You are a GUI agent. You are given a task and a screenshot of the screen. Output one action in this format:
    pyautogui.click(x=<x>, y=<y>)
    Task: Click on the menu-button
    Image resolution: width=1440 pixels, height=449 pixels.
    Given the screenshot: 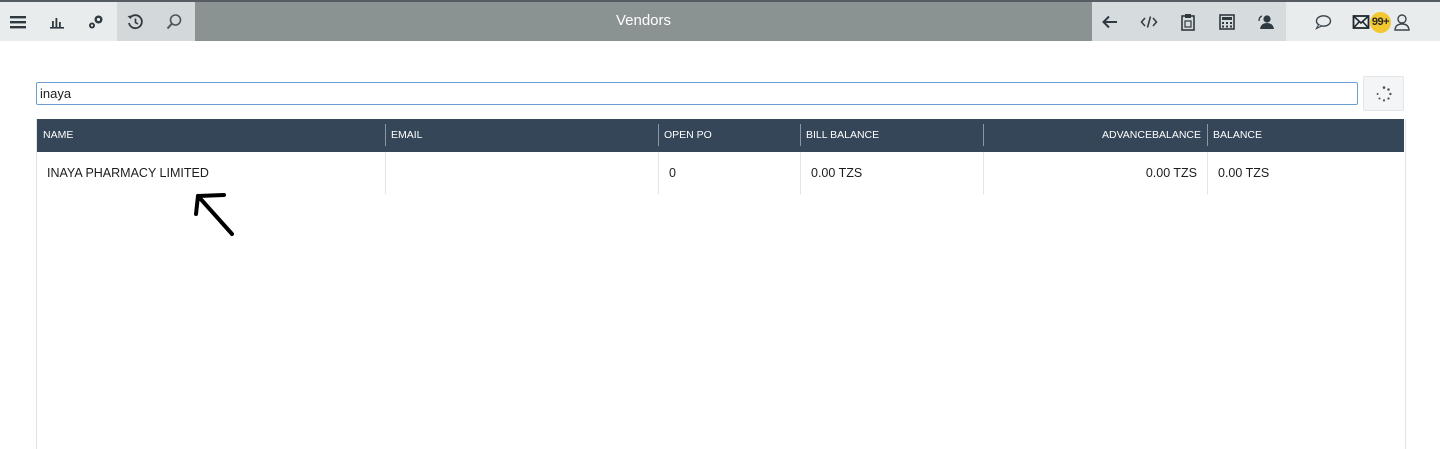 What is the action you would take?
    pyautogui.click(x=18, y=21)
    